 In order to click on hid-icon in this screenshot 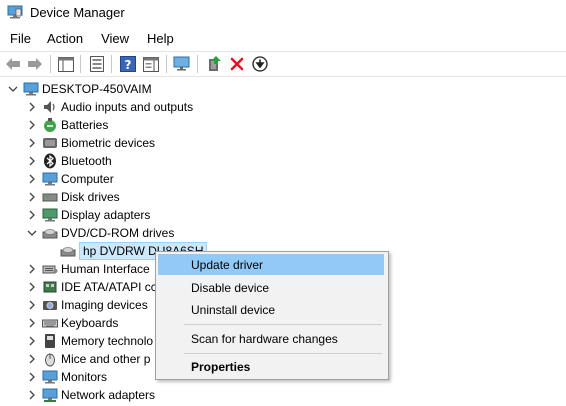, I will do `click(50, 269)`.